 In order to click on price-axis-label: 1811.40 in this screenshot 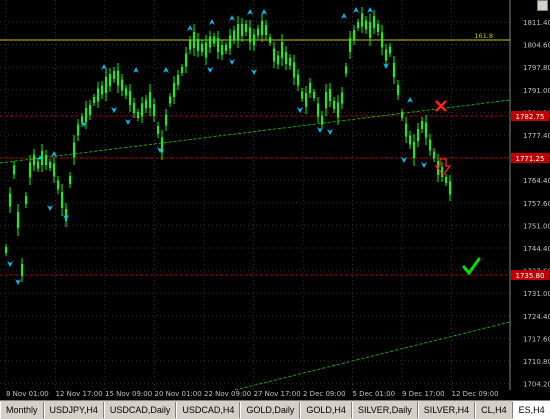, I will do `click(536, 23)`.